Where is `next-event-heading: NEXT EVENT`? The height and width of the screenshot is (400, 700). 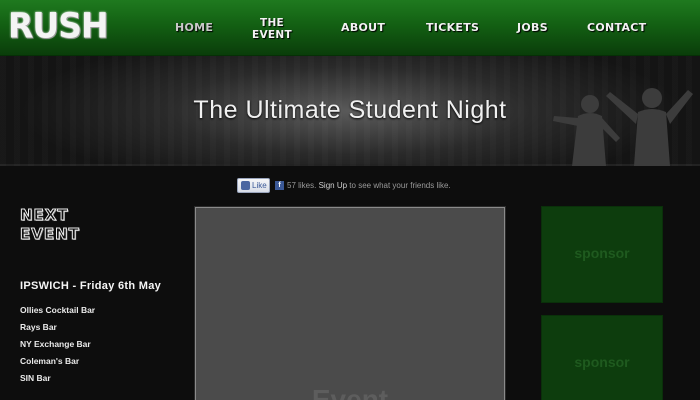
next-event-heading: NEXT EVENT is located at coordinates (65, 225).